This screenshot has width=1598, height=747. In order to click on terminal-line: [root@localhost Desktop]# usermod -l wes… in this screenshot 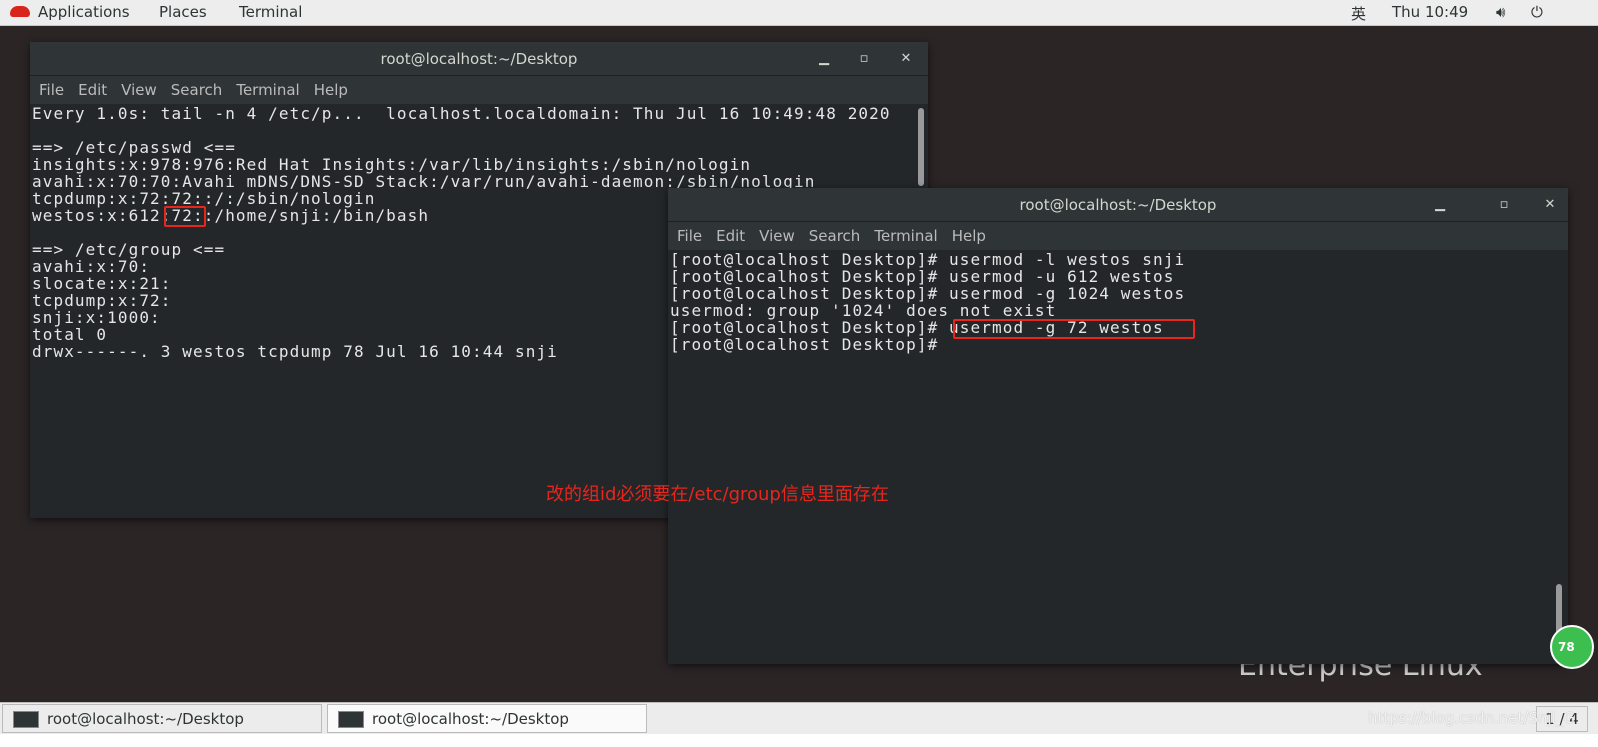, I will do `click(928, 259)`.